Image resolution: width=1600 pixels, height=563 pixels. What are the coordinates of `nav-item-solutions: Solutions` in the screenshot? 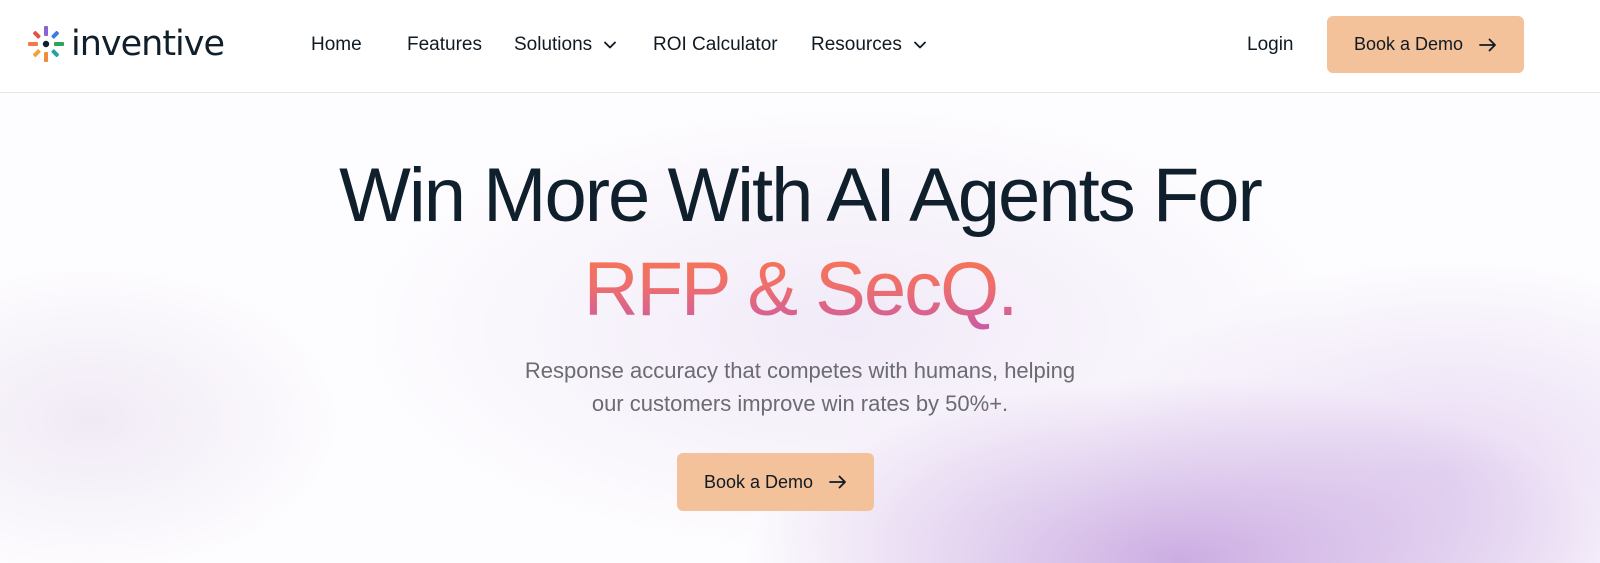 It's located at (565, 45).